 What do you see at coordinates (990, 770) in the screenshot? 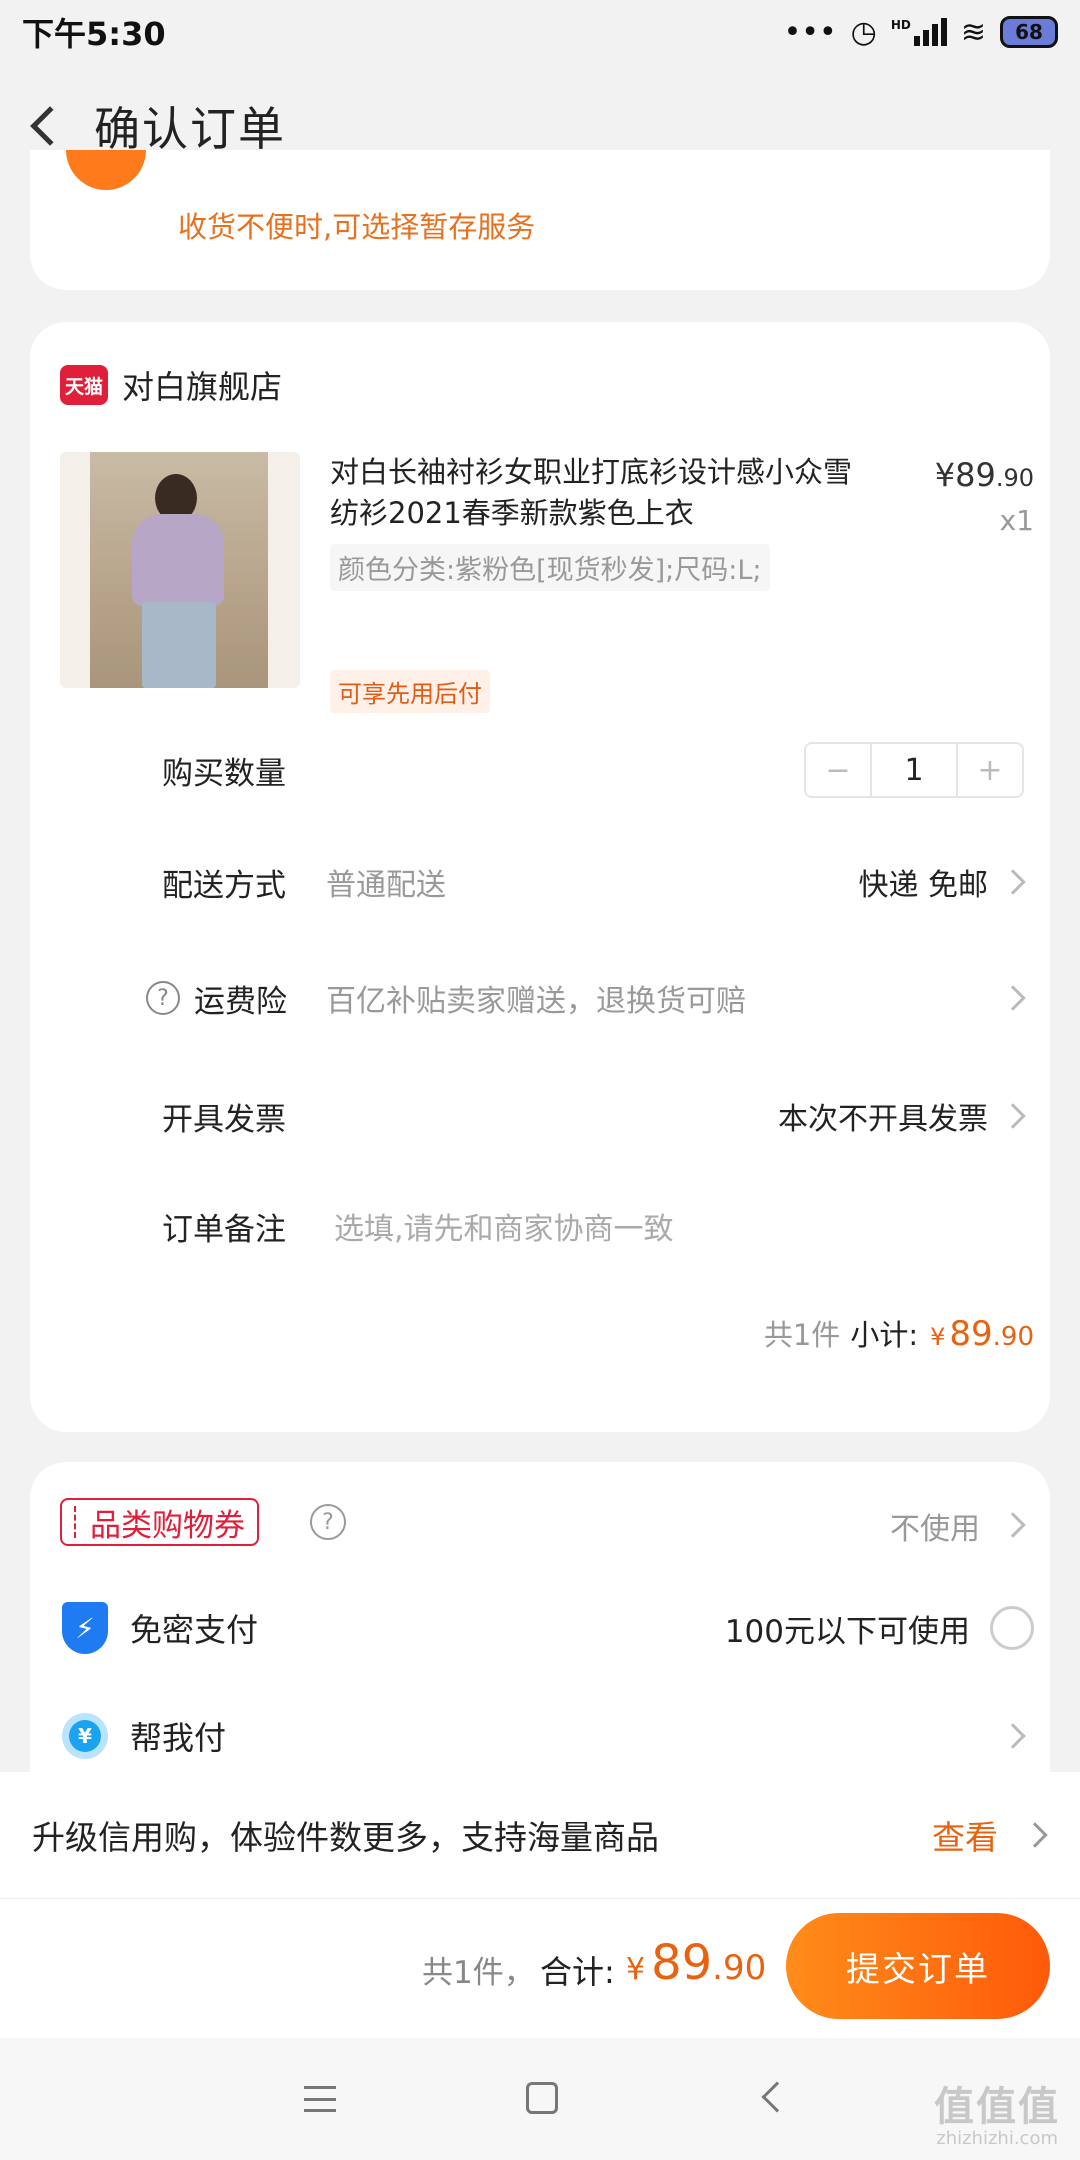
I see `increment-button: +` at bounding box center [990, 770].